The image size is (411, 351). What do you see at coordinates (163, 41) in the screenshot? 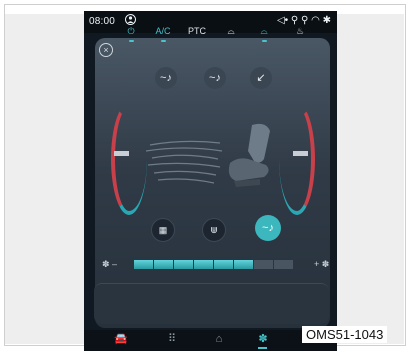
I see `ac-indicator` at bounding box center [163, 41].